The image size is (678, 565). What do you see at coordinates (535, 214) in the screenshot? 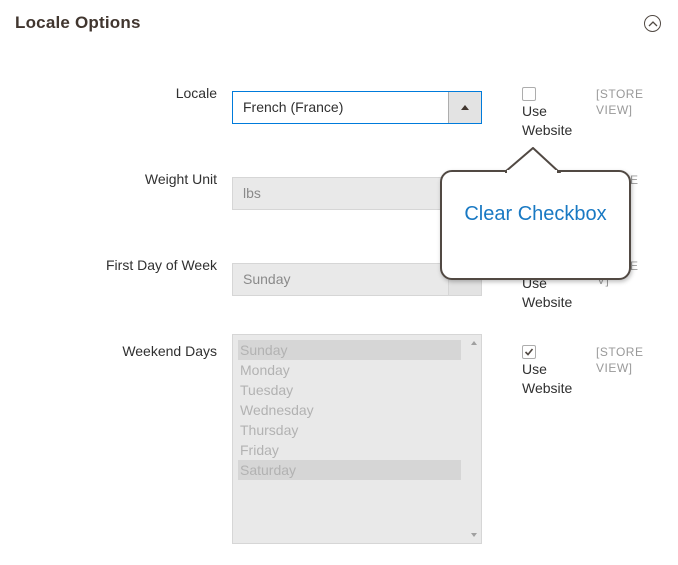
I see `callout-text: Clear Checkbox` at bounding box center [535, 214].